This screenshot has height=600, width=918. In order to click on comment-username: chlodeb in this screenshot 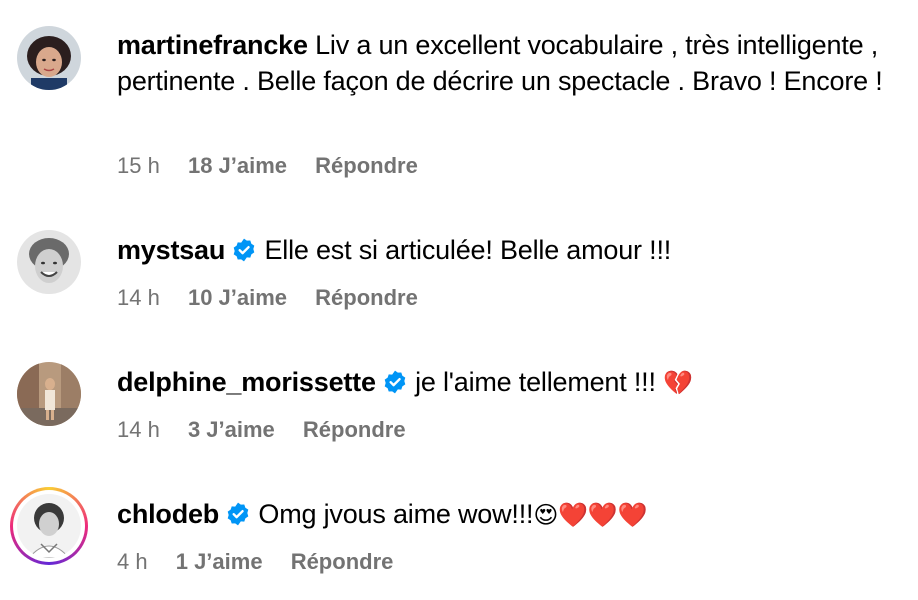, I will do `click(168, 514)`.